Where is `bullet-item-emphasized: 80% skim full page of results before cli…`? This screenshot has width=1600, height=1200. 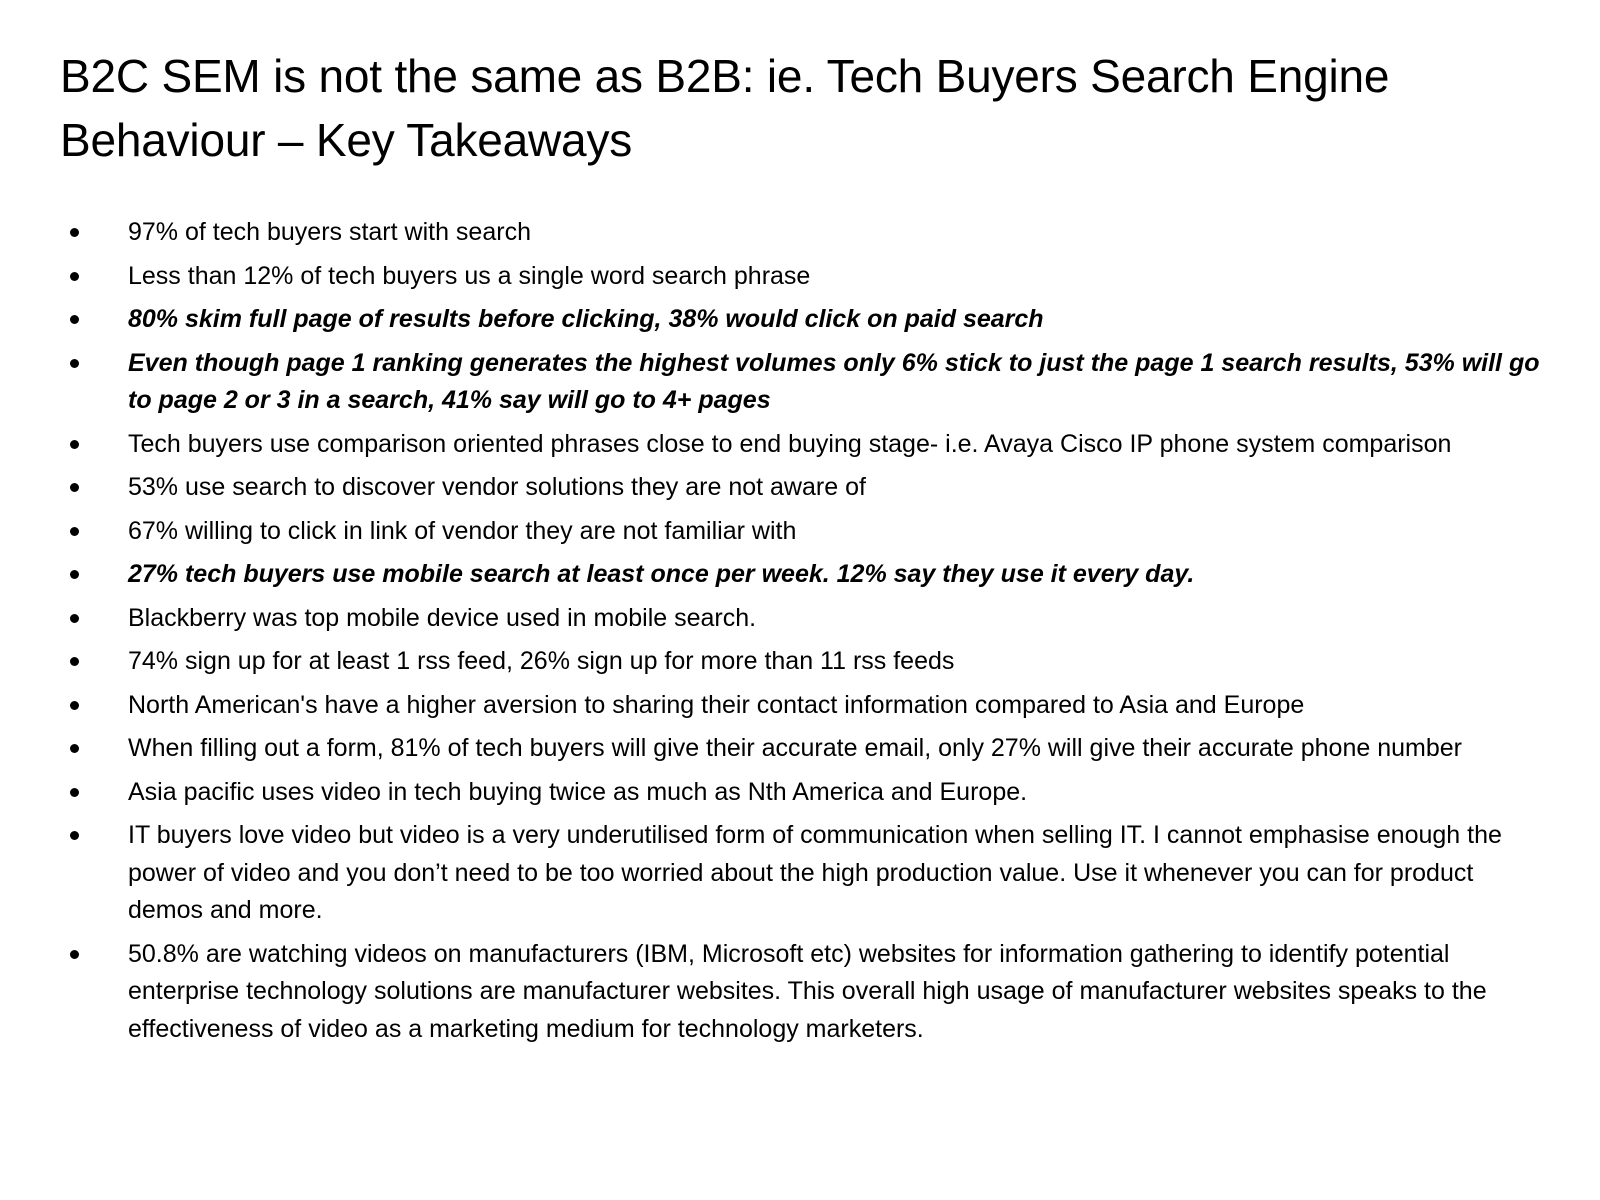 bullet-item-emphasized: 80% skim full page of results before cli… is located at coordinates (805, 320).